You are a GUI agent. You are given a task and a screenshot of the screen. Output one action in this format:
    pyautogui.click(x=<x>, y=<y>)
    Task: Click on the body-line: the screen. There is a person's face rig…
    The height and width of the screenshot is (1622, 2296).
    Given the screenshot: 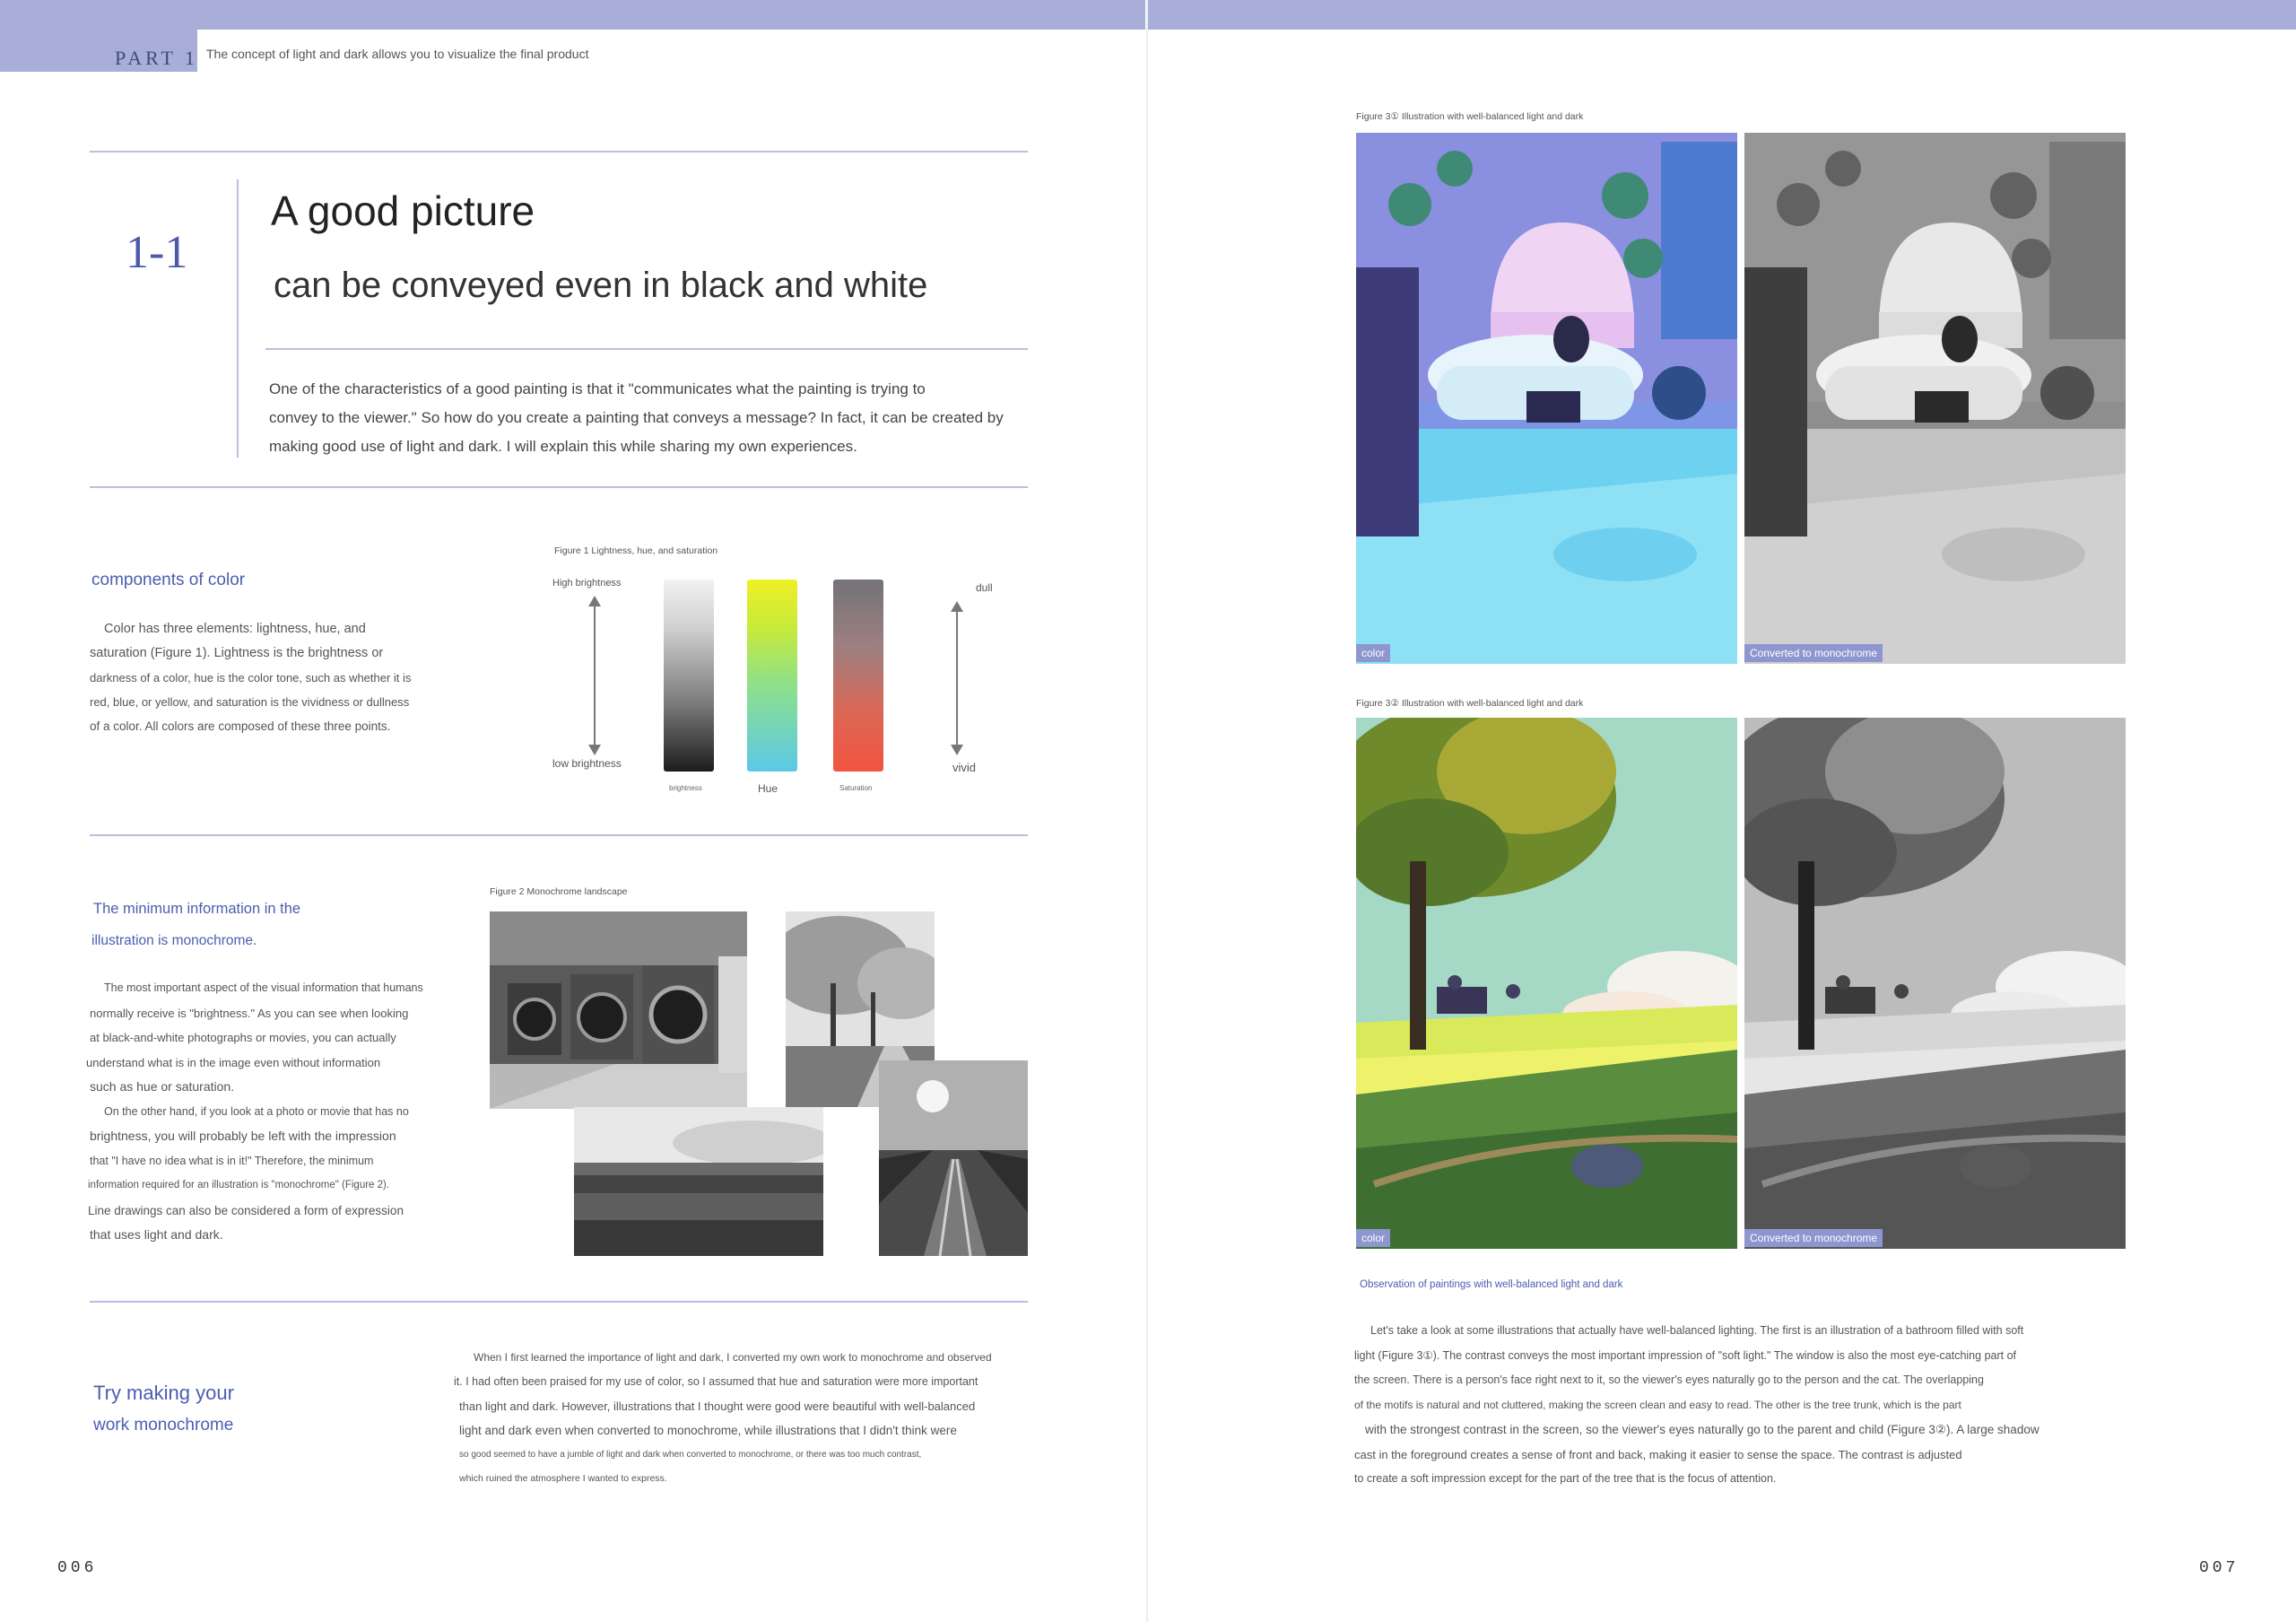 What is the action you would take?
    pyautogui.click(x=1669, y=1379)
    